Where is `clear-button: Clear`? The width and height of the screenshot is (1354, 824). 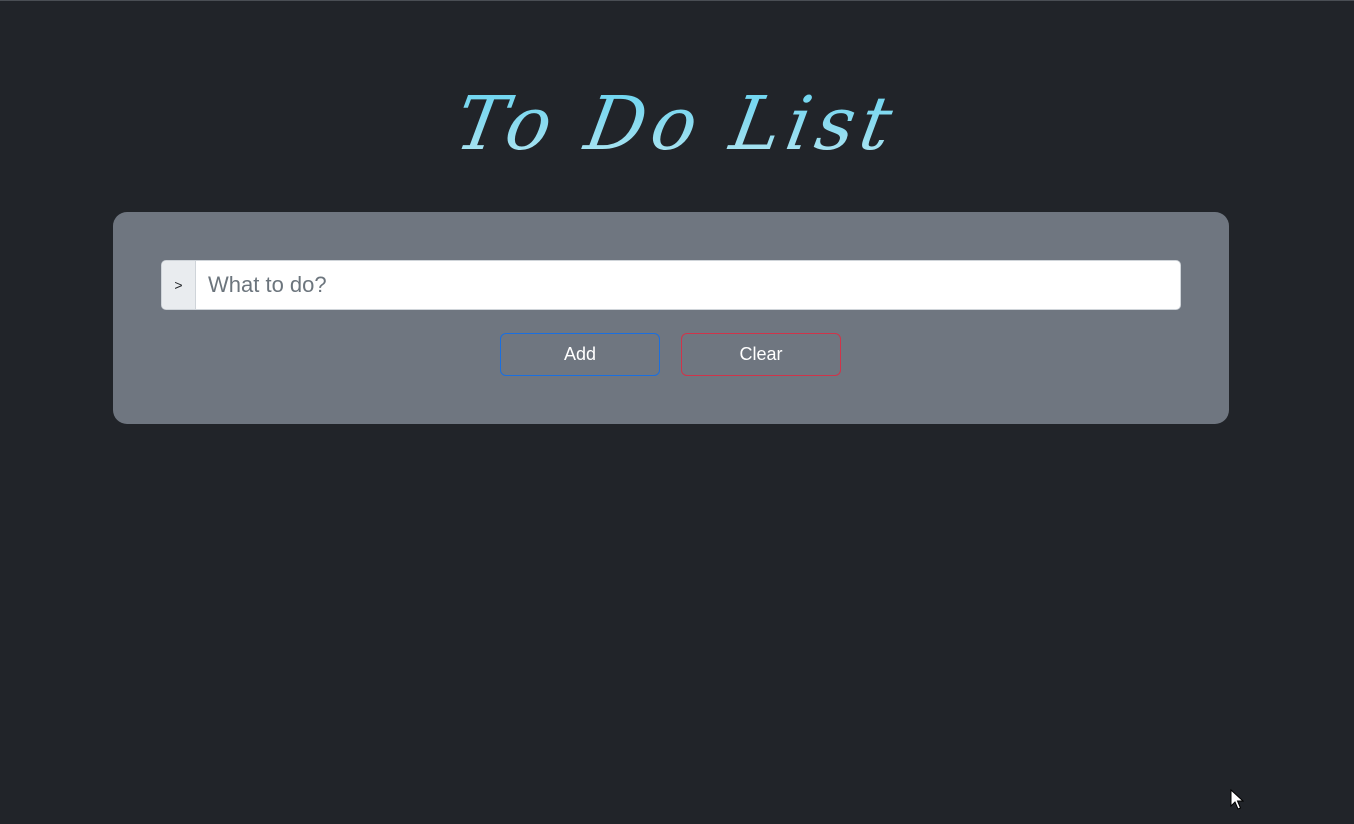
clear-button: Clear is located at coordinates (761, 354).